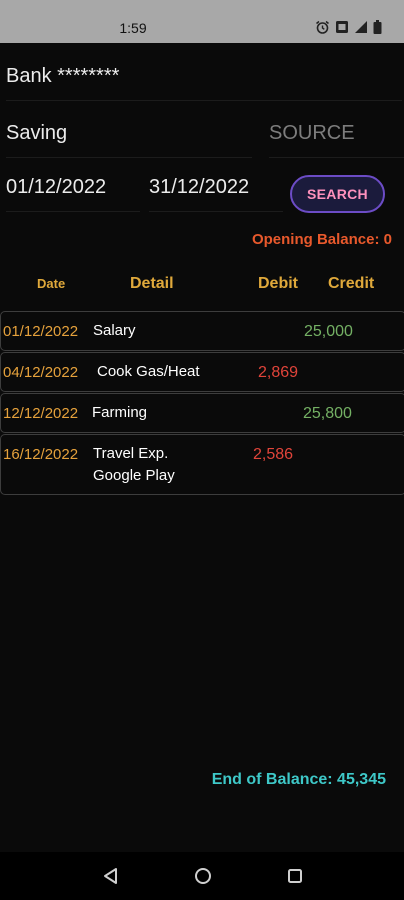 The height and width of the screenshot is (900, 404). What do you see at coordinates (148, 371) in the screenshot?
I see `row-detail: Cook Gas/Heat` at bounding box center [148, 371].